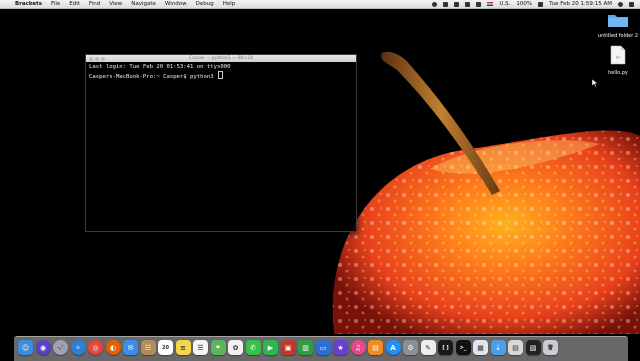  Describe the element at coordinates (457, 4) in the screenshot. I see `timemachine-icon` at that location.